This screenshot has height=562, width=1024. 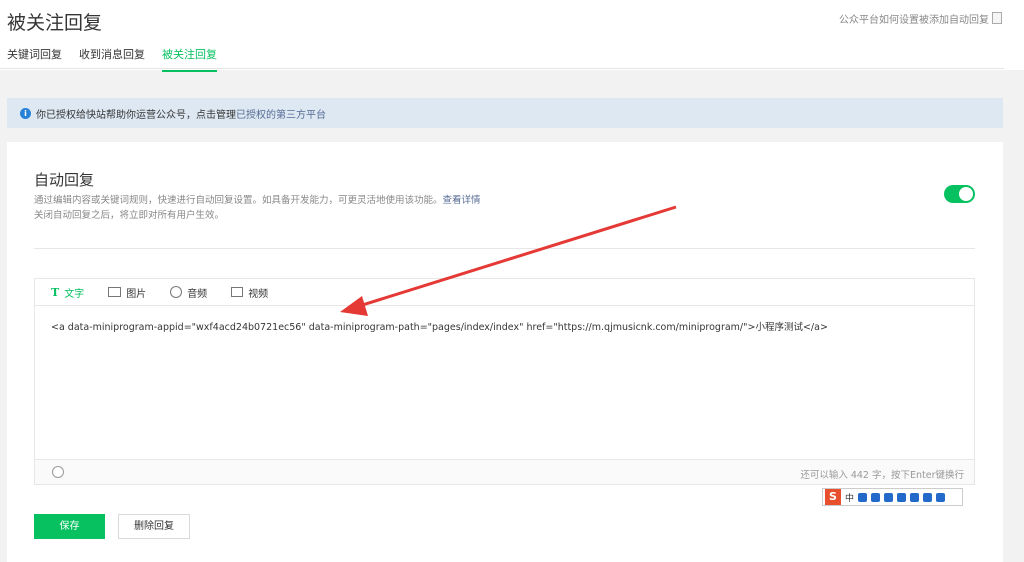 I want to click on editor-tab-label: 图片, so click(x=136, y=294).